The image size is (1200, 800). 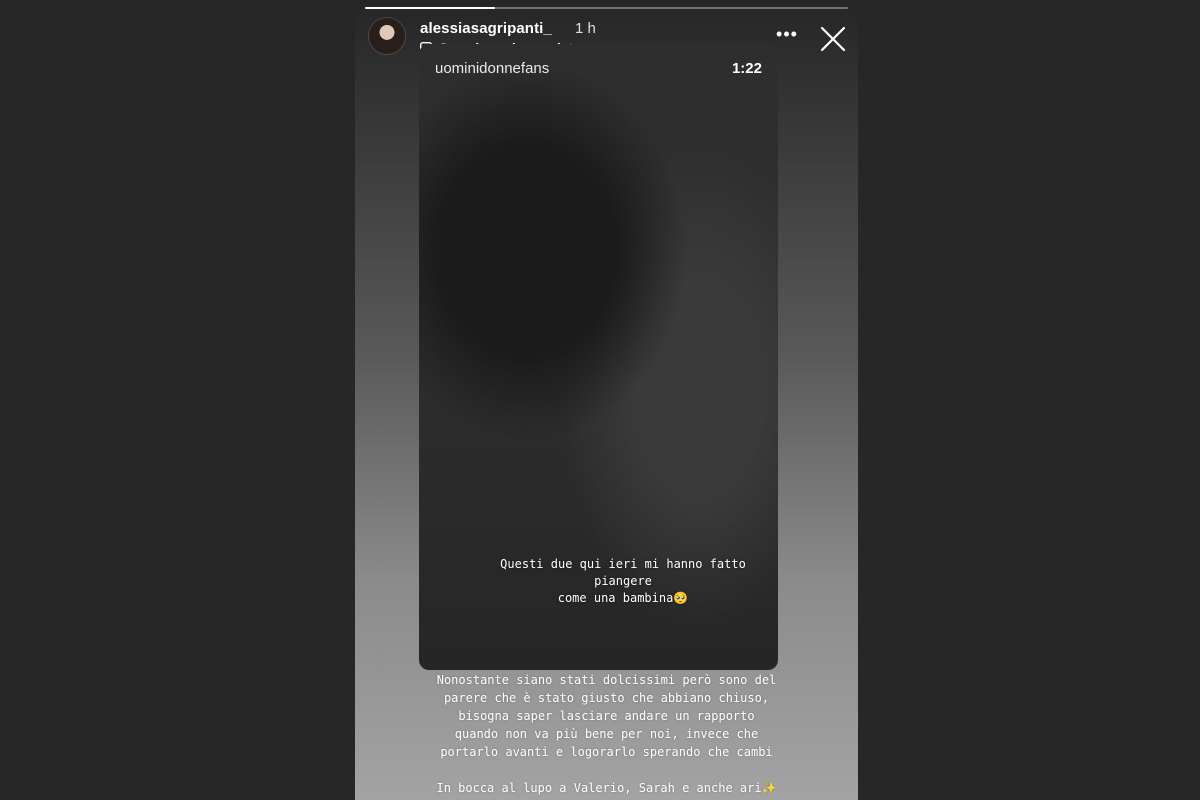 What do you see at coordinates (387, 36) in the screenshot?
I see `avatar` at bounding box center [387, 36].